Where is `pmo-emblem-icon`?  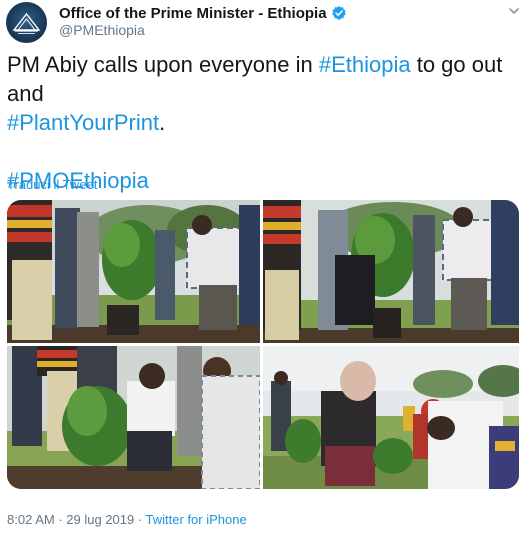
pmo-emblem-icon is located at coordinates (26, 23).